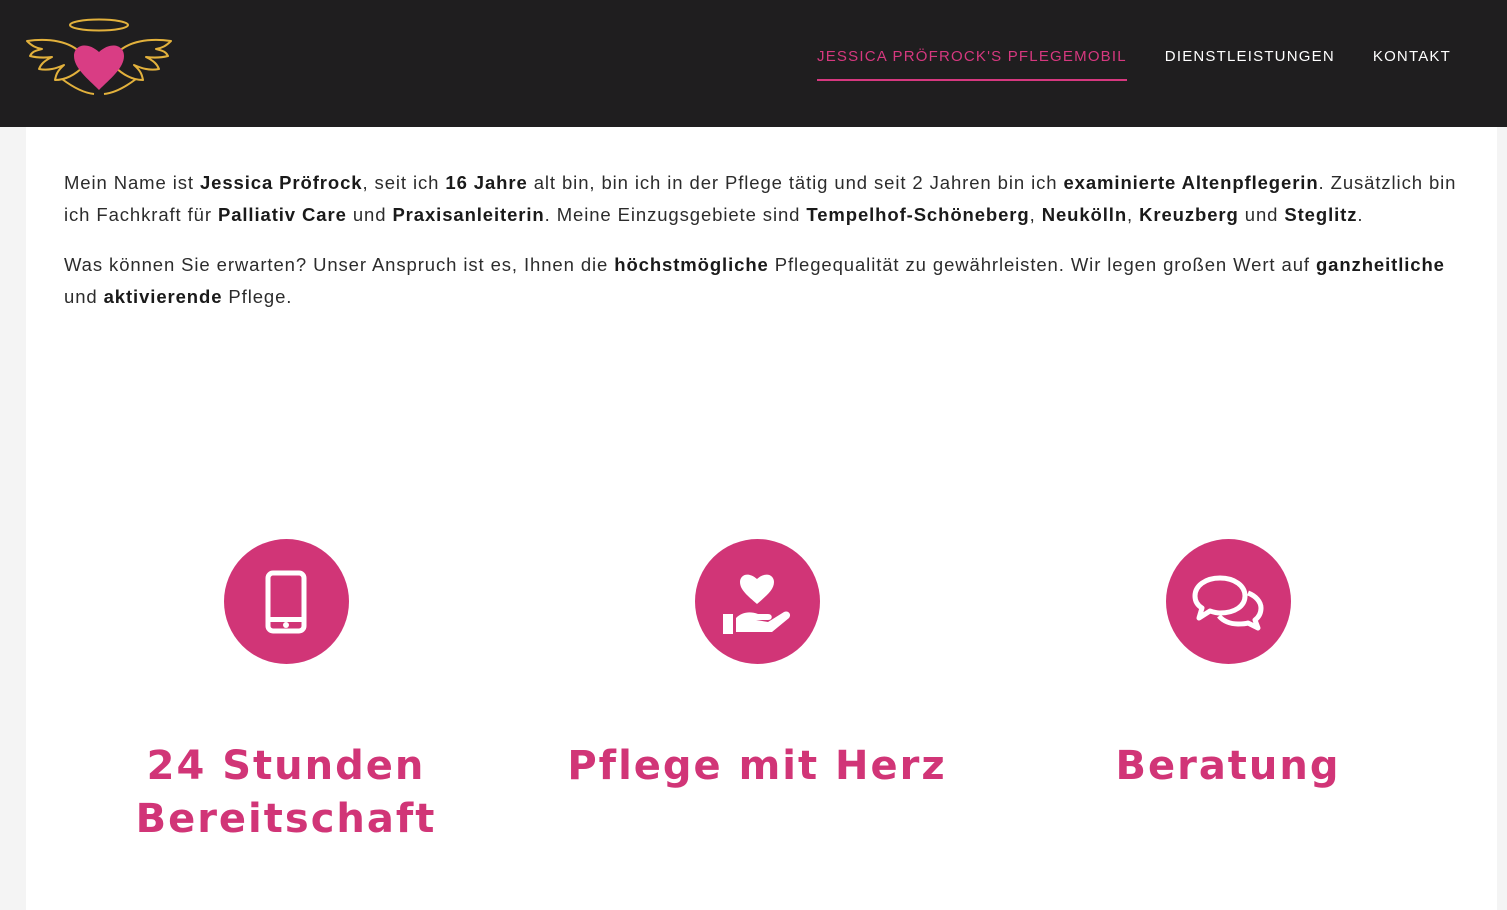  Describe the element at coordinates (281, 182) in the screenshot. I see `highlight-text: Jessica Pröfrock` at that location.